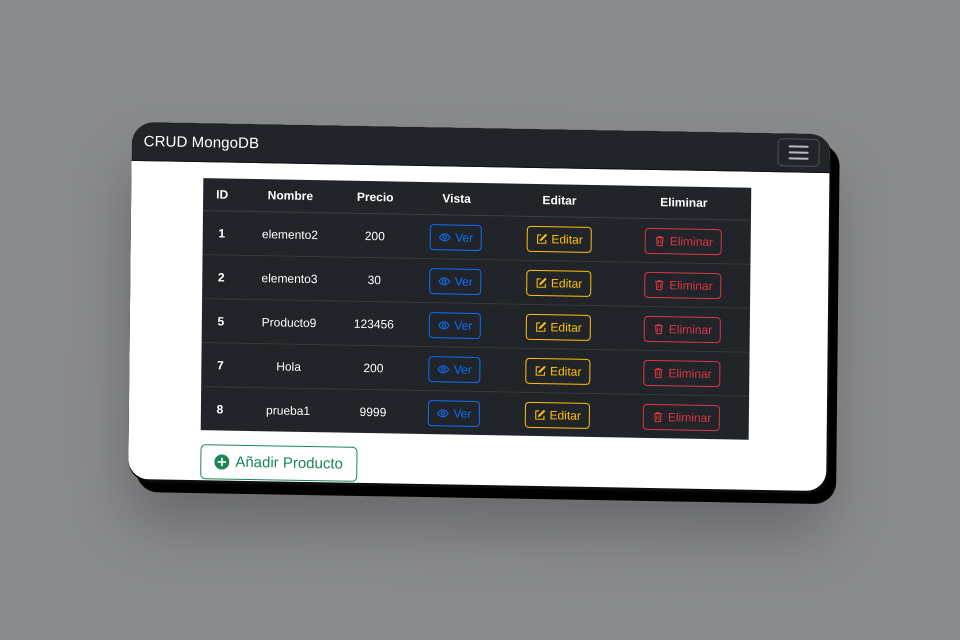 Image resolution: width=960 pixels, height=640 pixels. Describe the element at coordinates (222, 462) in the screenshot. I see `plus-circle-icon` at that location.